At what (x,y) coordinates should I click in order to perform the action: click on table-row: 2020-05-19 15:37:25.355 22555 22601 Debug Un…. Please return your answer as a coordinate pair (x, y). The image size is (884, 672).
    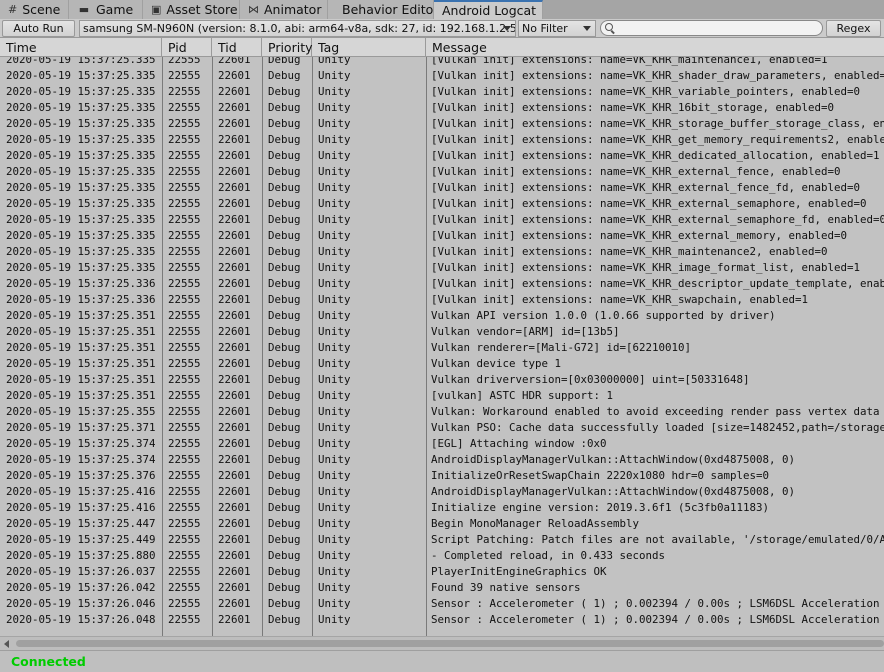
    Looking at the image, I should click on (442, 412).